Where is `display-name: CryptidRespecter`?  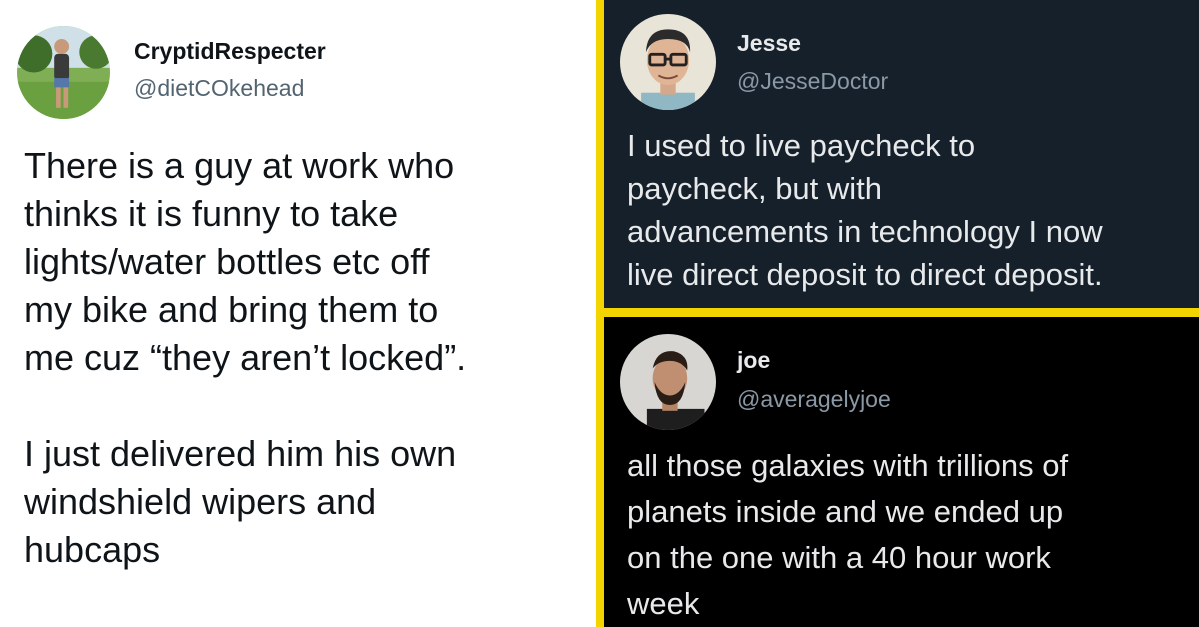 display-name: CryptidRespecter is located at coordinates (230, 51).